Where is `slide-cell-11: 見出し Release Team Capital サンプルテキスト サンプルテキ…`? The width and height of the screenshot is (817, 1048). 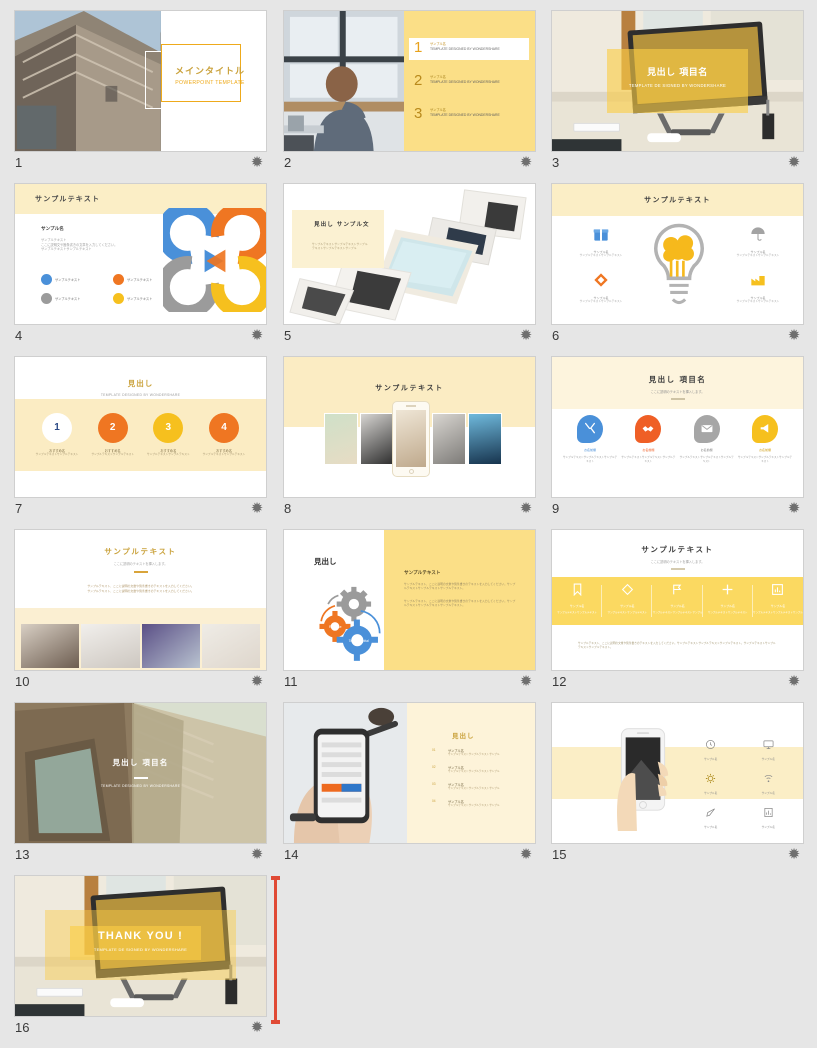
slide-cell-11: 見出し Release Team Capital サンプルテキスト サンプルテキ… is located at coordinates (411, 615).